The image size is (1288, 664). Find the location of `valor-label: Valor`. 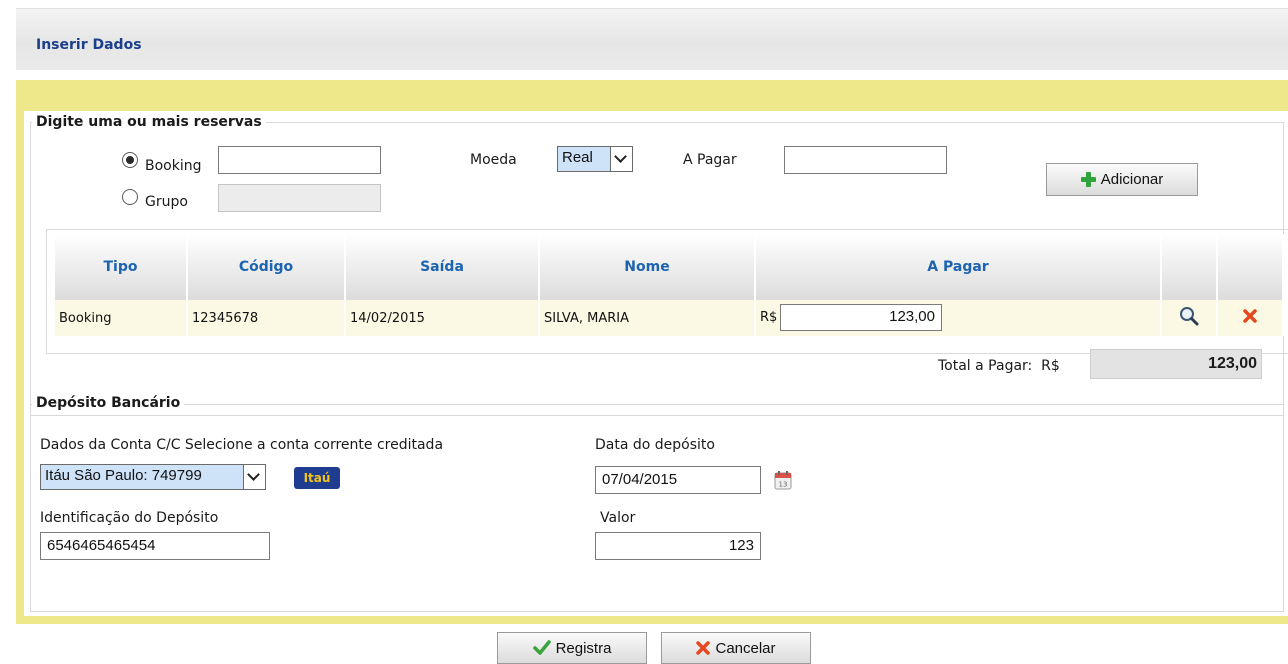

valor-label: Valor is located at coordinates (618, 518).